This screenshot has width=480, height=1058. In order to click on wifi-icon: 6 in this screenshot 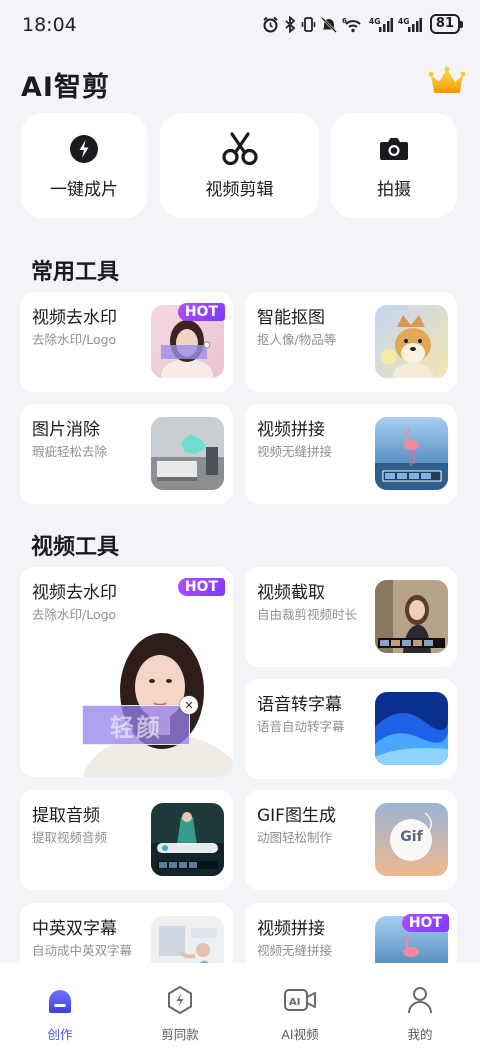, I will do `click(353, 24)`.